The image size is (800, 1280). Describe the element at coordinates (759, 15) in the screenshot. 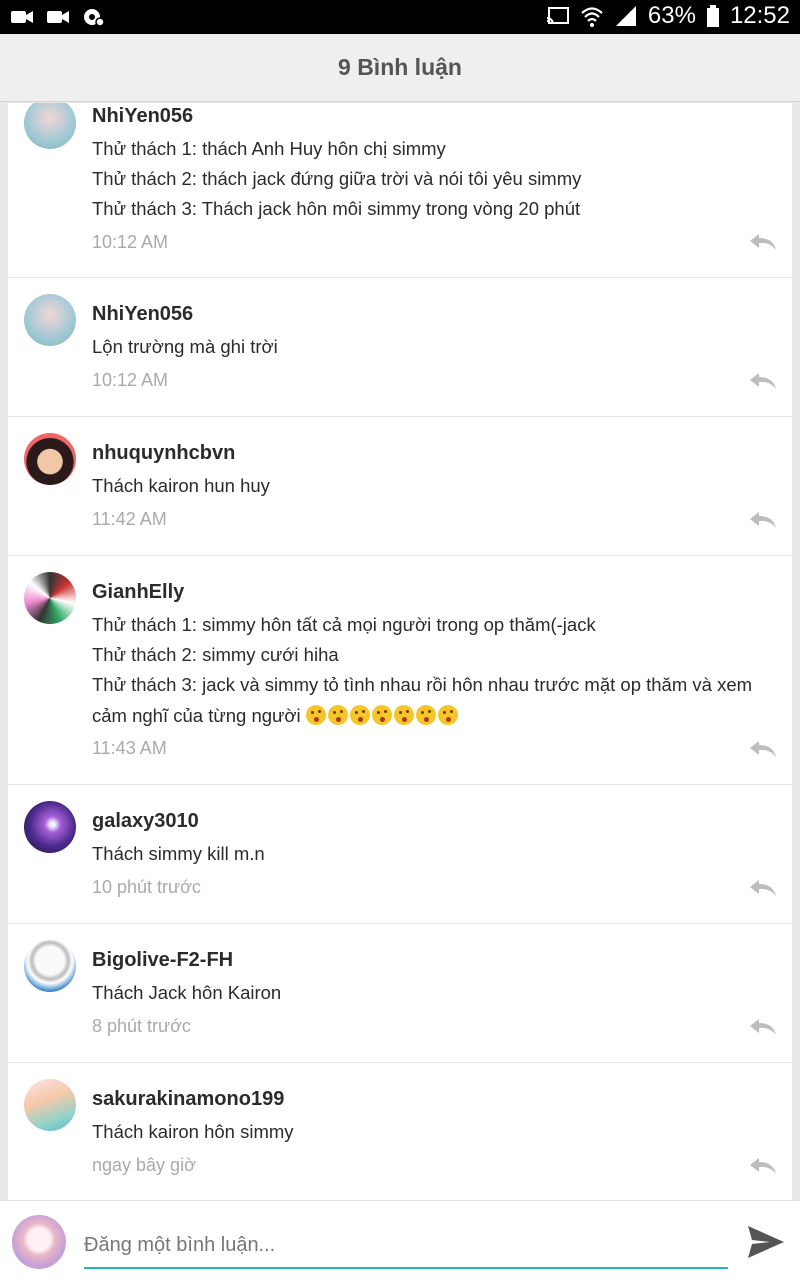

I see `clock: 12:52` at that location.